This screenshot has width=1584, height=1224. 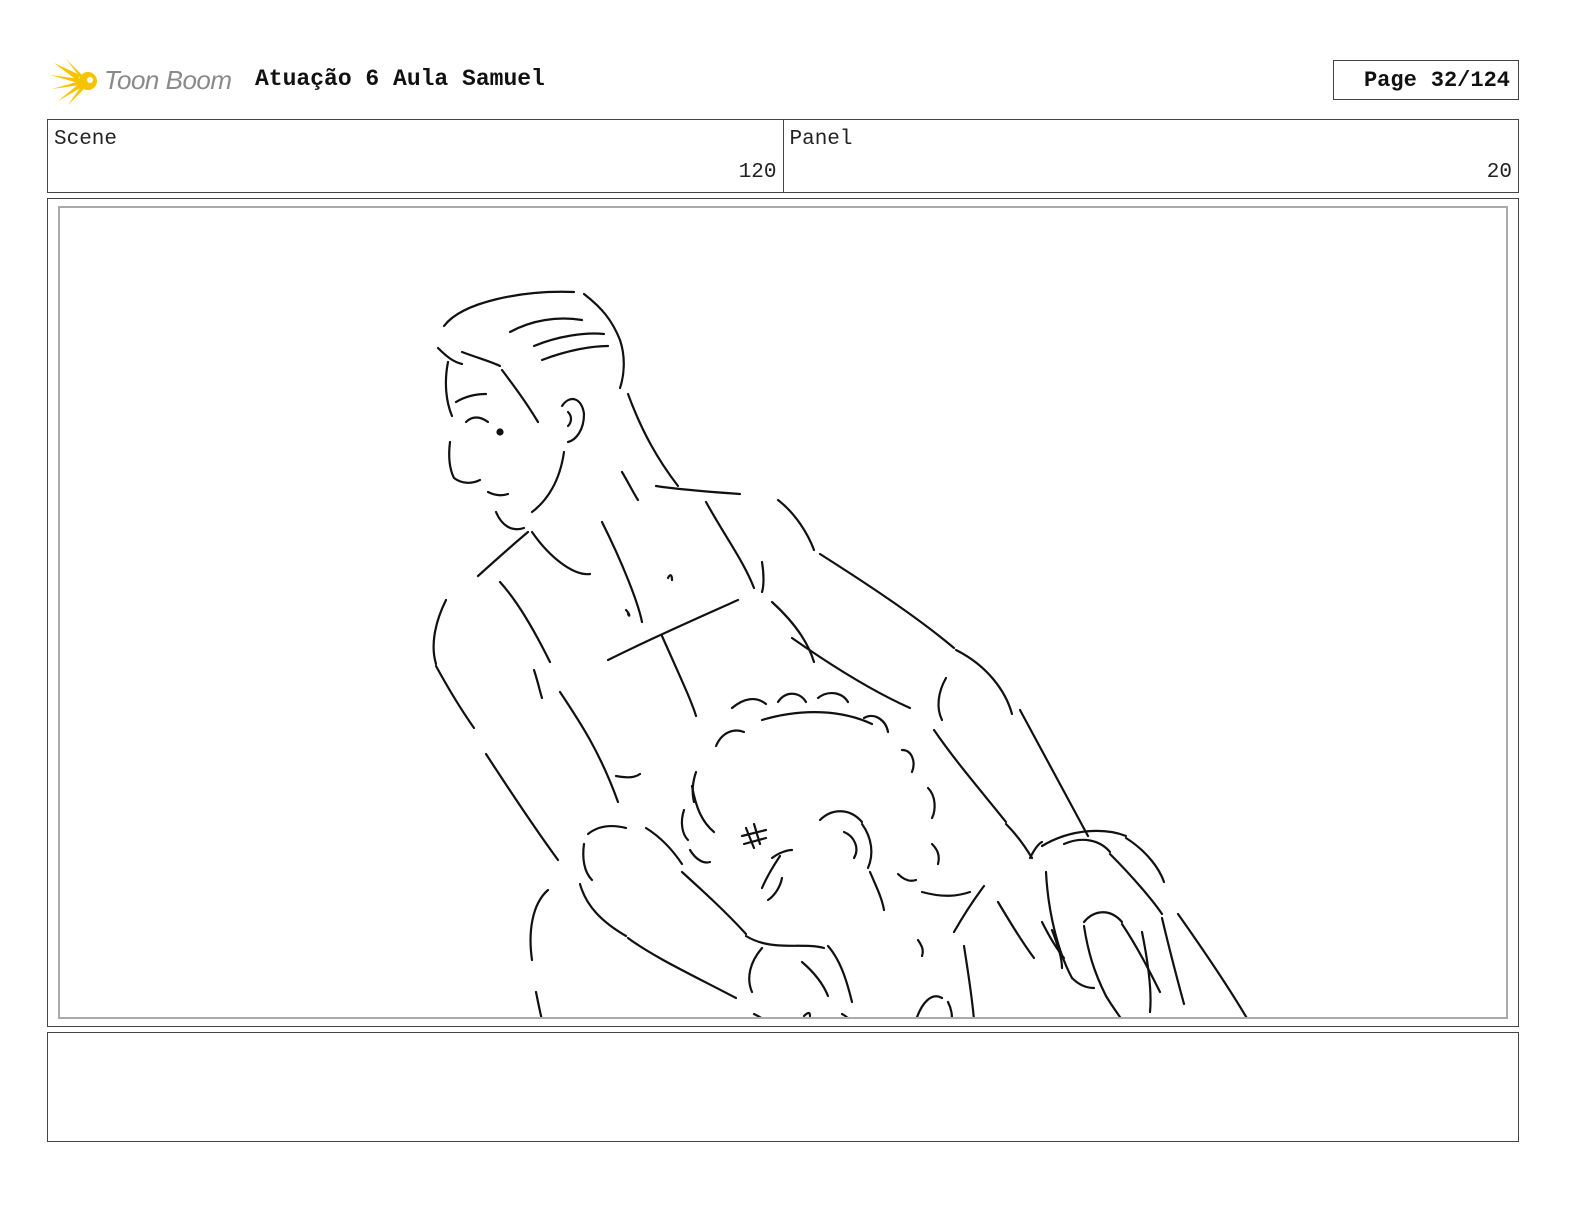 I want to click on logo-text: Toon Boom, so click(x=168, y=80).